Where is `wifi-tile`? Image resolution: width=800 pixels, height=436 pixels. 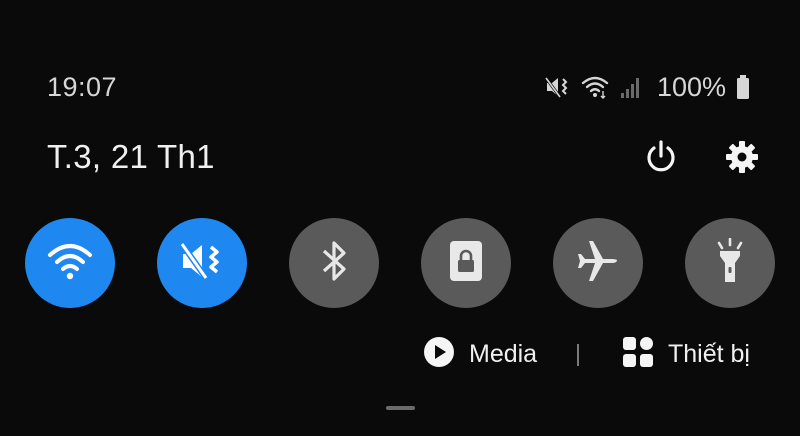
wifi-tile is located at coordinates (70, 263).